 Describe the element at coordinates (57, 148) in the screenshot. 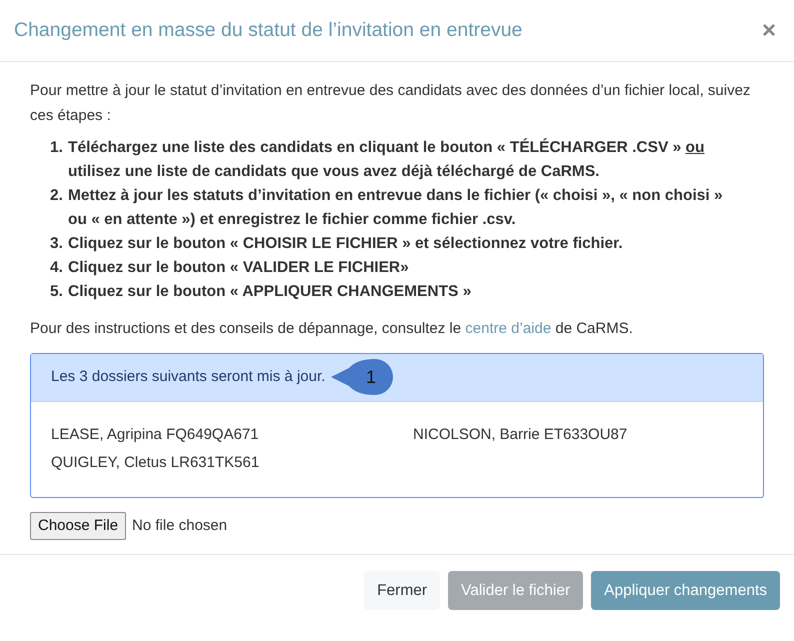

I see `step-number: 1.` at that location.